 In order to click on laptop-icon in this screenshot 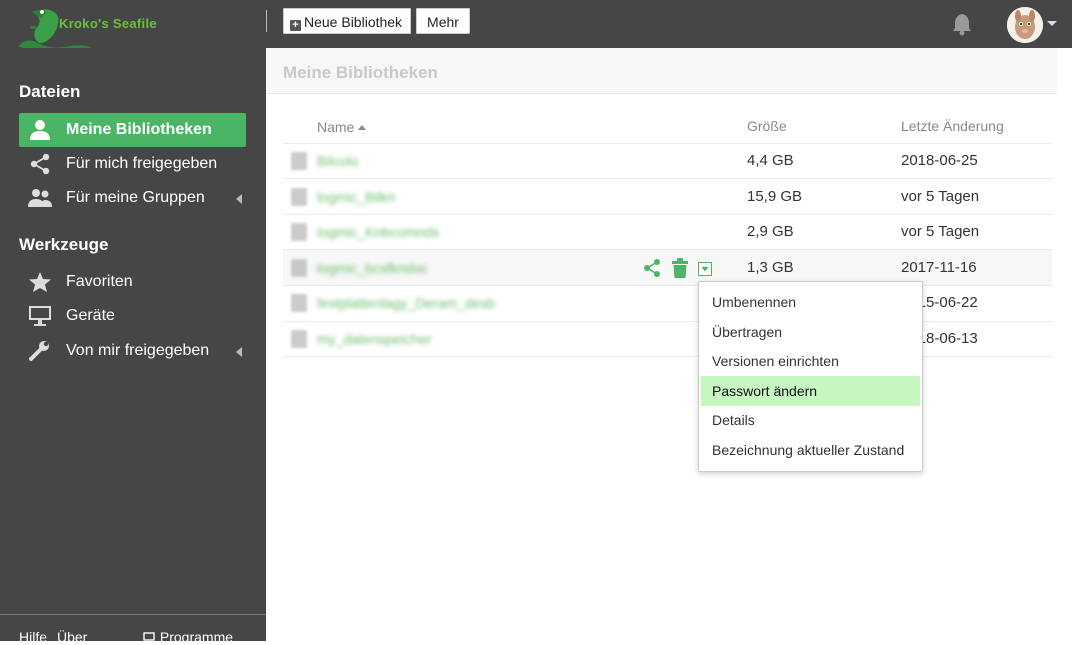, I will do `click(149, 637)`.